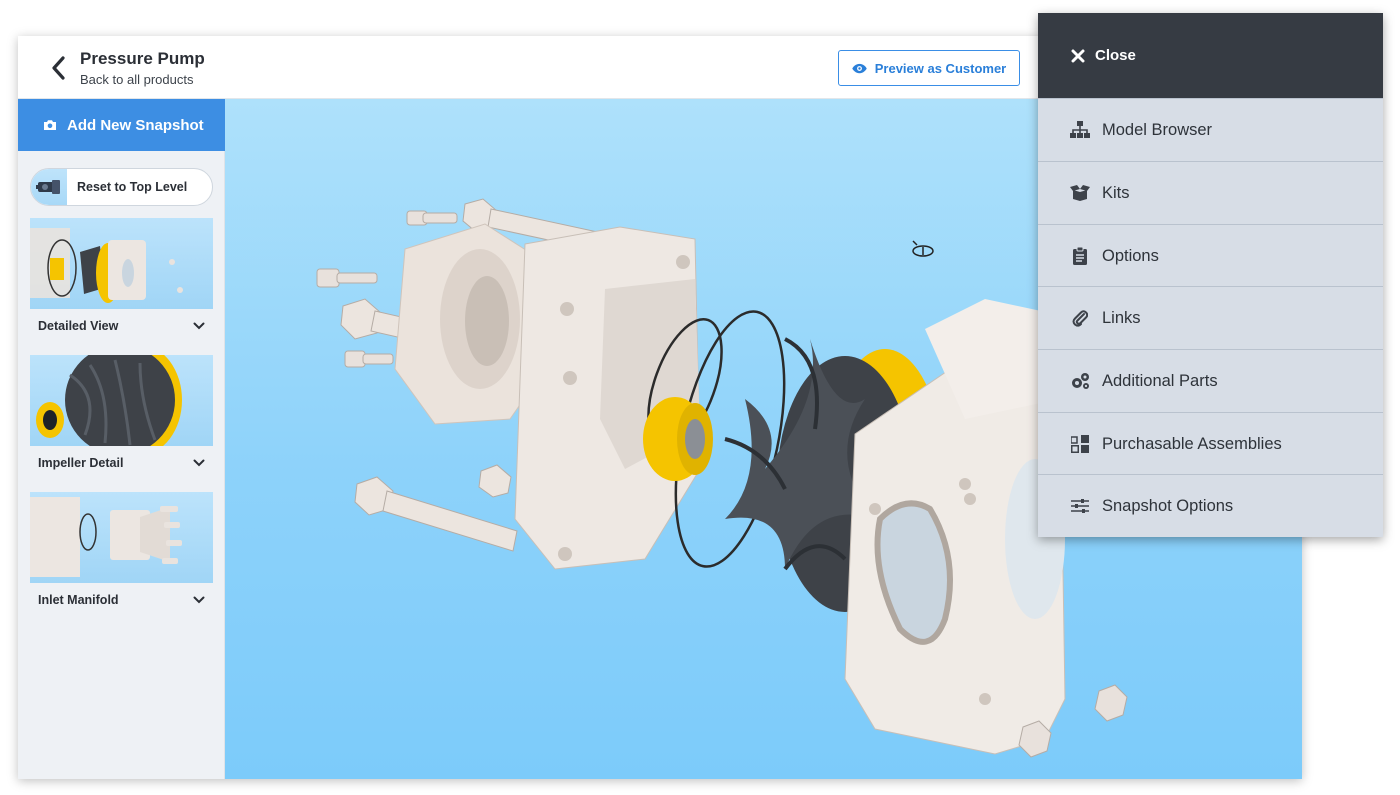  What do you see at coordinates (1210, 255) in the screenshot?
I see `menu-item-options: Options` at bounding box center [1210, 255].